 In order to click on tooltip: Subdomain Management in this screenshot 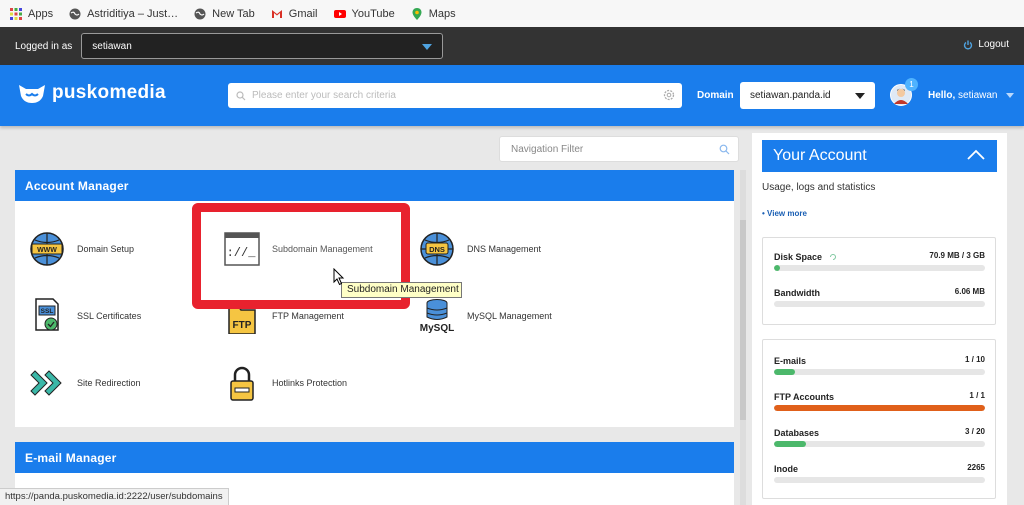, I will do `click(401, 290)`.